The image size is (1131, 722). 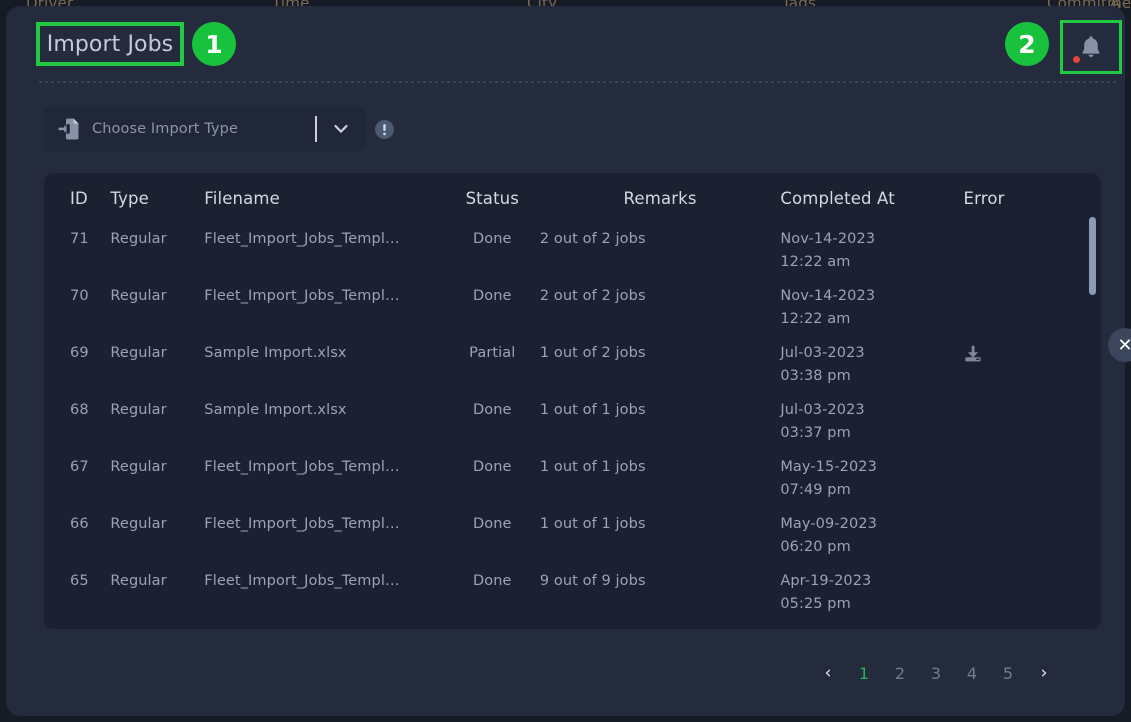 I want to click on cell-id: 71, so click(x=79, y=239).